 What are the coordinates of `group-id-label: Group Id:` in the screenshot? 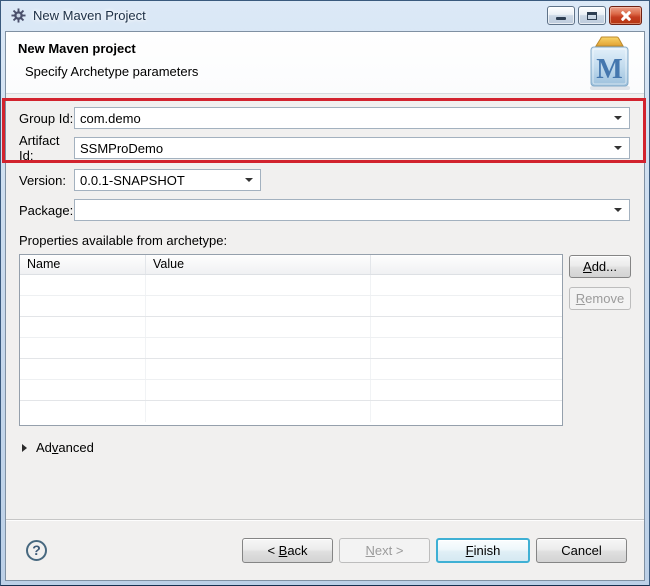 It's located at (46, 118).